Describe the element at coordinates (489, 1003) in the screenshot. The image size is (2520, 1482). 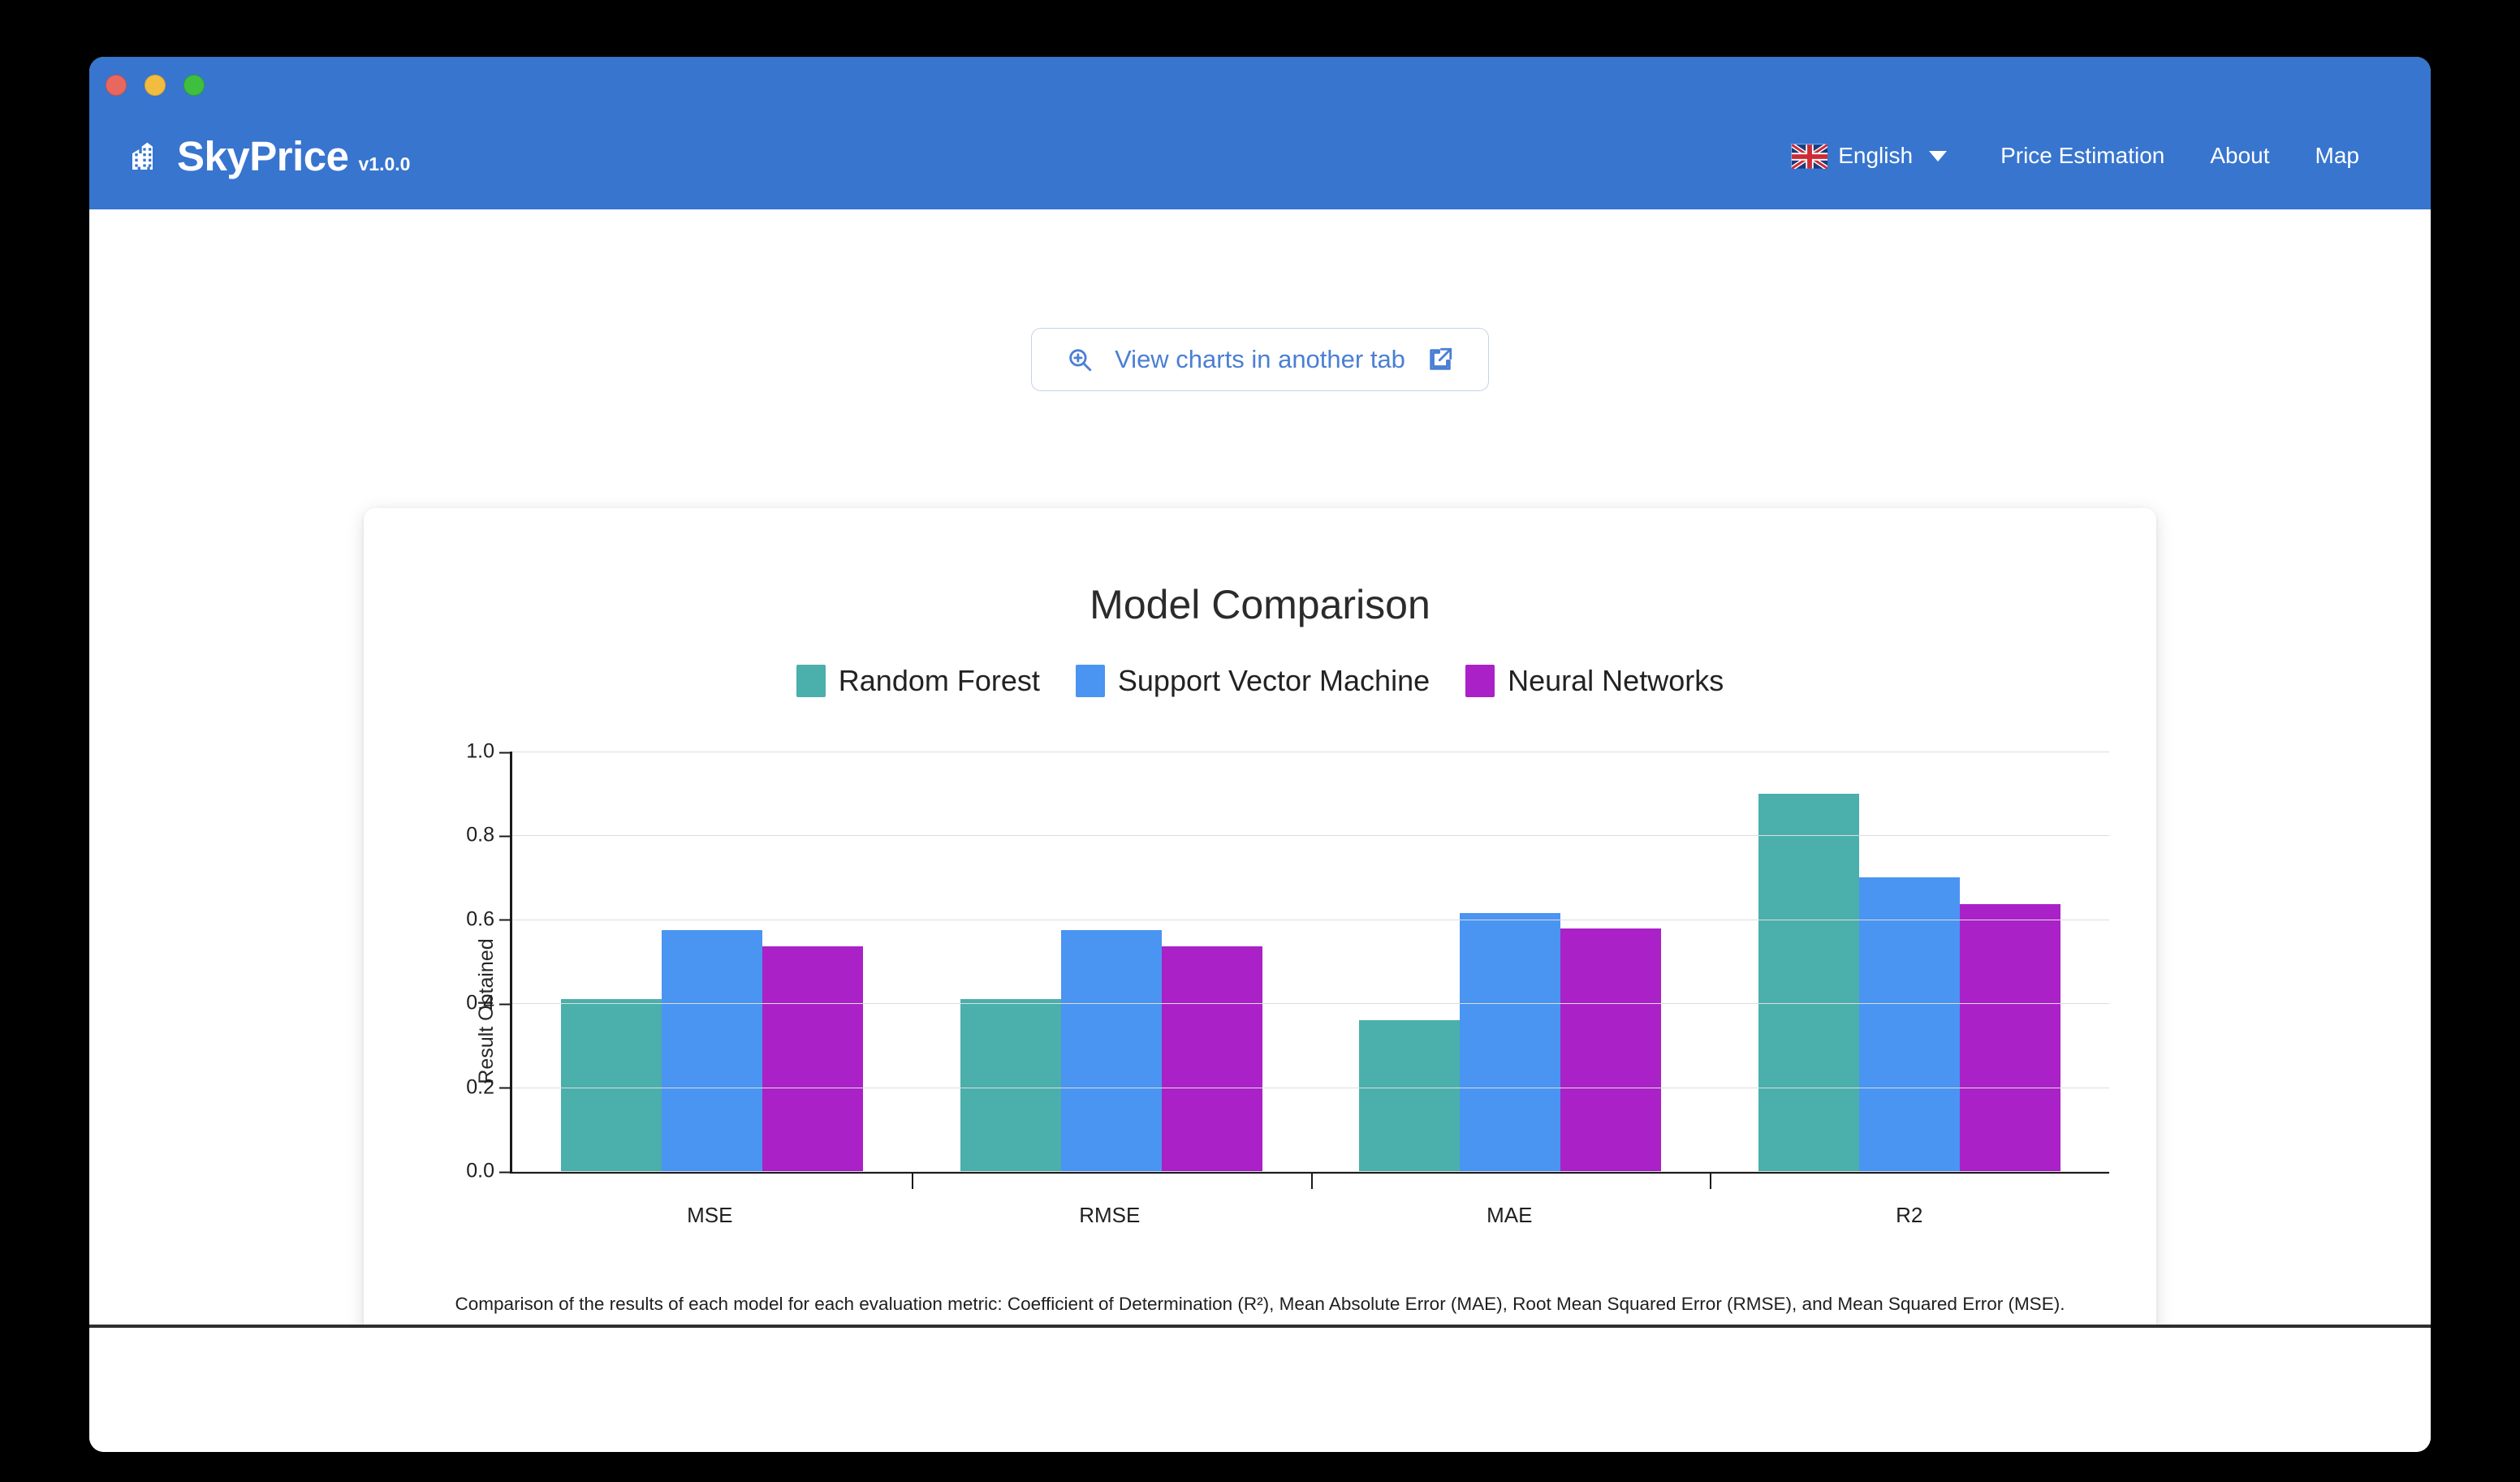
I see `y-axis-tick: 0.4` at that location.